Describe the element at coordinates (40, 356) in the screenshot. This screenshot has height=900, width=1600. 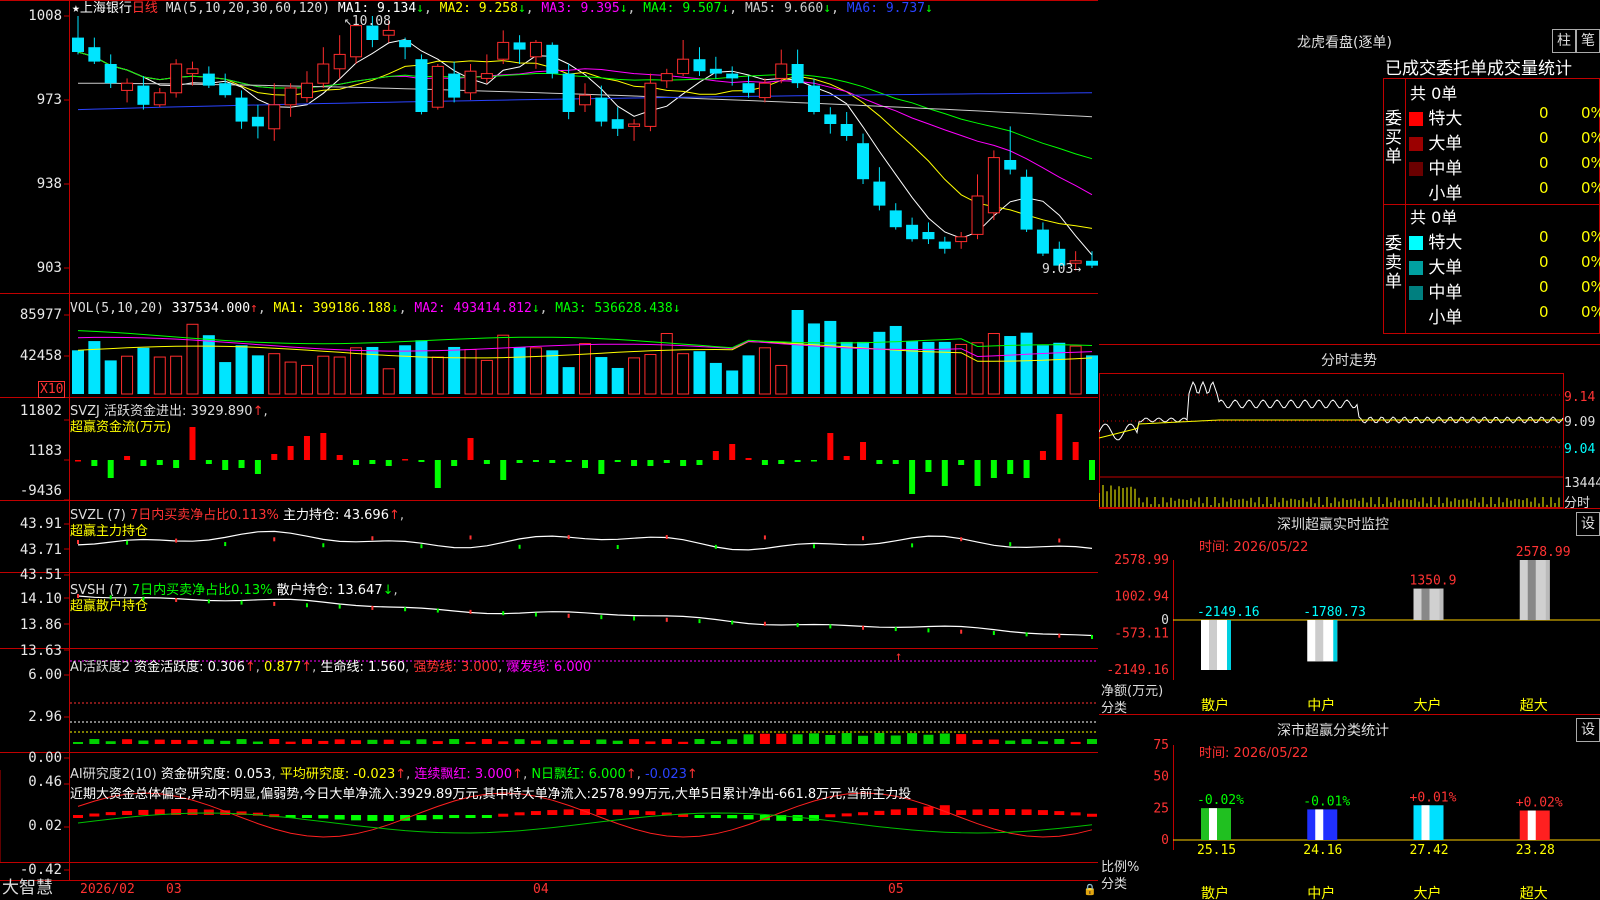
I see `vol-ytick: 42458` at that location.